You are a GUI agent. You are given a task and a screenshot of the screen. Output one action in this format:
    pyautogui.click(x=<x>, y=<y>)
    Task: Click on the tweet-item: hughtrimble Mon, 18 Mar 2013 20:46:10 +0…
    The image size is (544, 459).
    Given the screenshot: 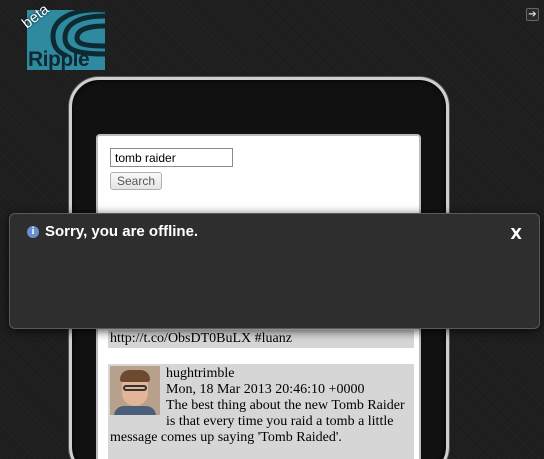 What is the action you would take?
    pyautogui.click(x=261, y=411)
    